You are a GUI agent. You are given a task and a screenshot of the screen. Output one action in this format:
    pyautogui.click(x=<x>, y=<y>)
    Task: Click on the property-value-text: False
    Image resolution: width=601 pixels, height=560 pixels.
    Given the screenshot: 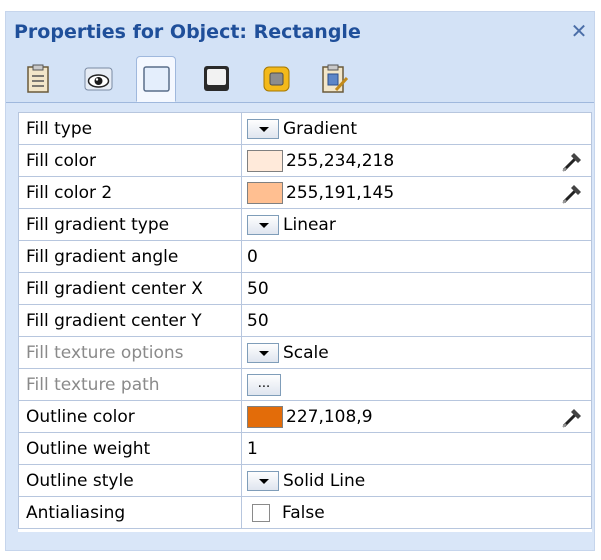 What is the action you would take?
    pyautogui.click(x=303, y=512)
    